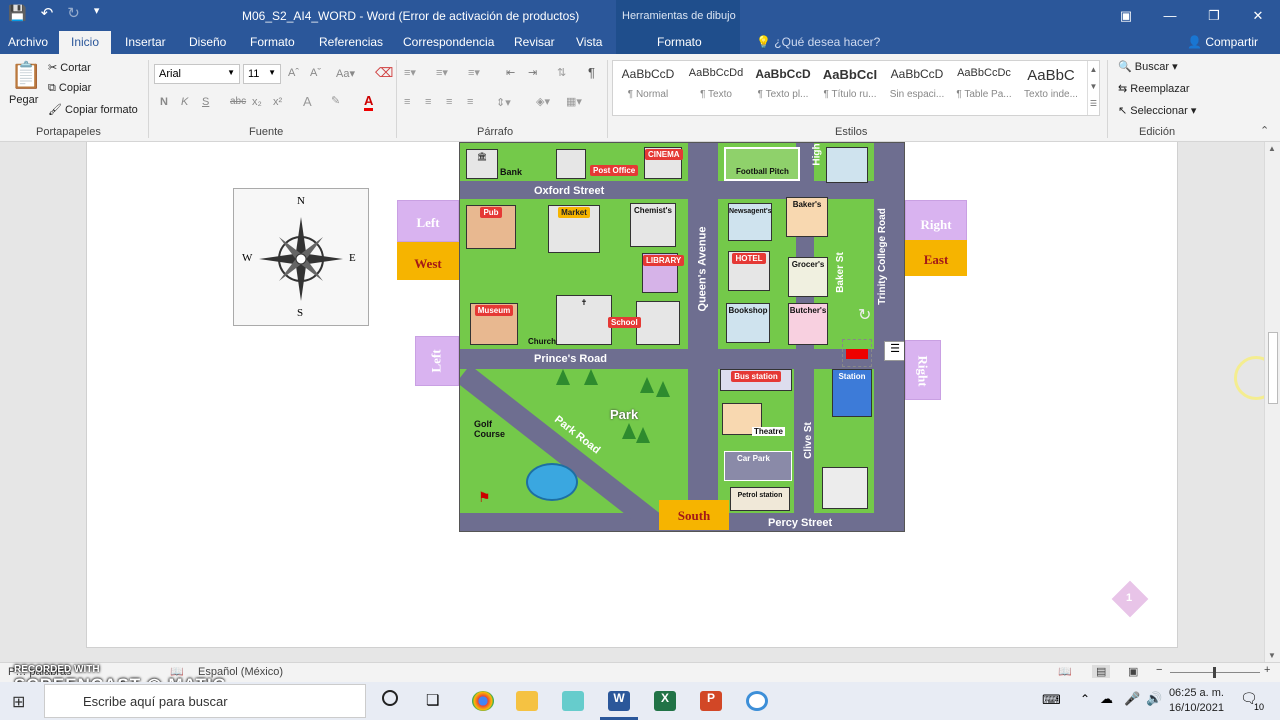 The image size is (1280, 720). I want to click on chrome-icon, so click(483, 701).